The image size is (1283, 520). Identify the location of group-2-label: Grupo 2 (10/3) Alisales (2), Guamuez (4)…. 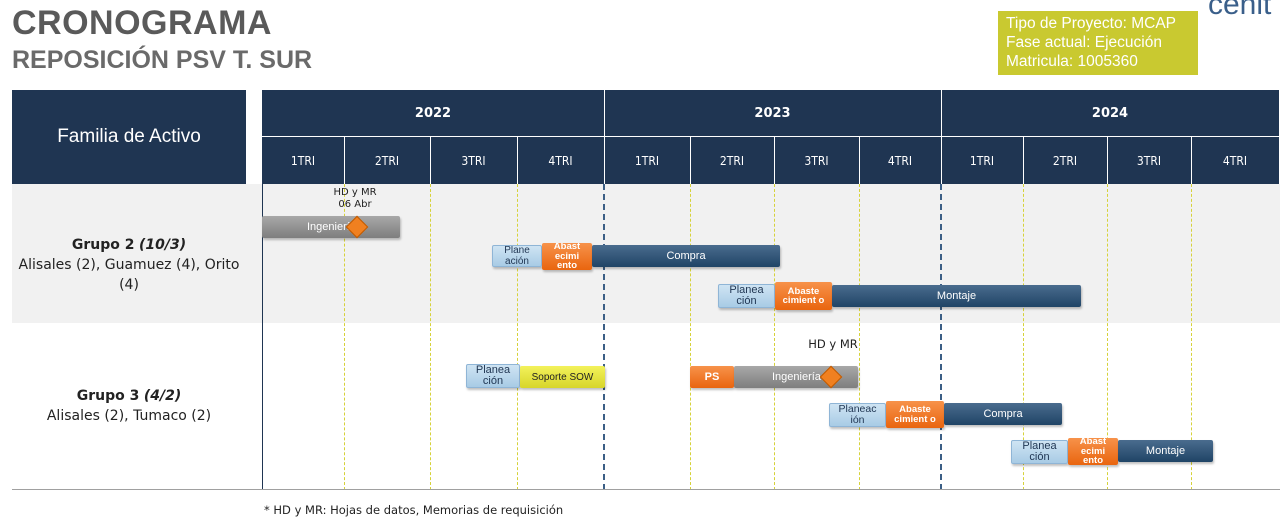
(129, 265).